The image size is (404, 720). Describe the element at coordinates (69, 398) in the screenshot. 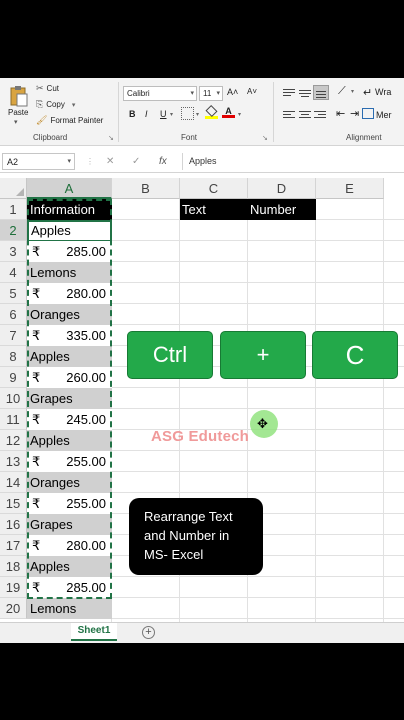

I see `cell-a10: Grapes` at that location.